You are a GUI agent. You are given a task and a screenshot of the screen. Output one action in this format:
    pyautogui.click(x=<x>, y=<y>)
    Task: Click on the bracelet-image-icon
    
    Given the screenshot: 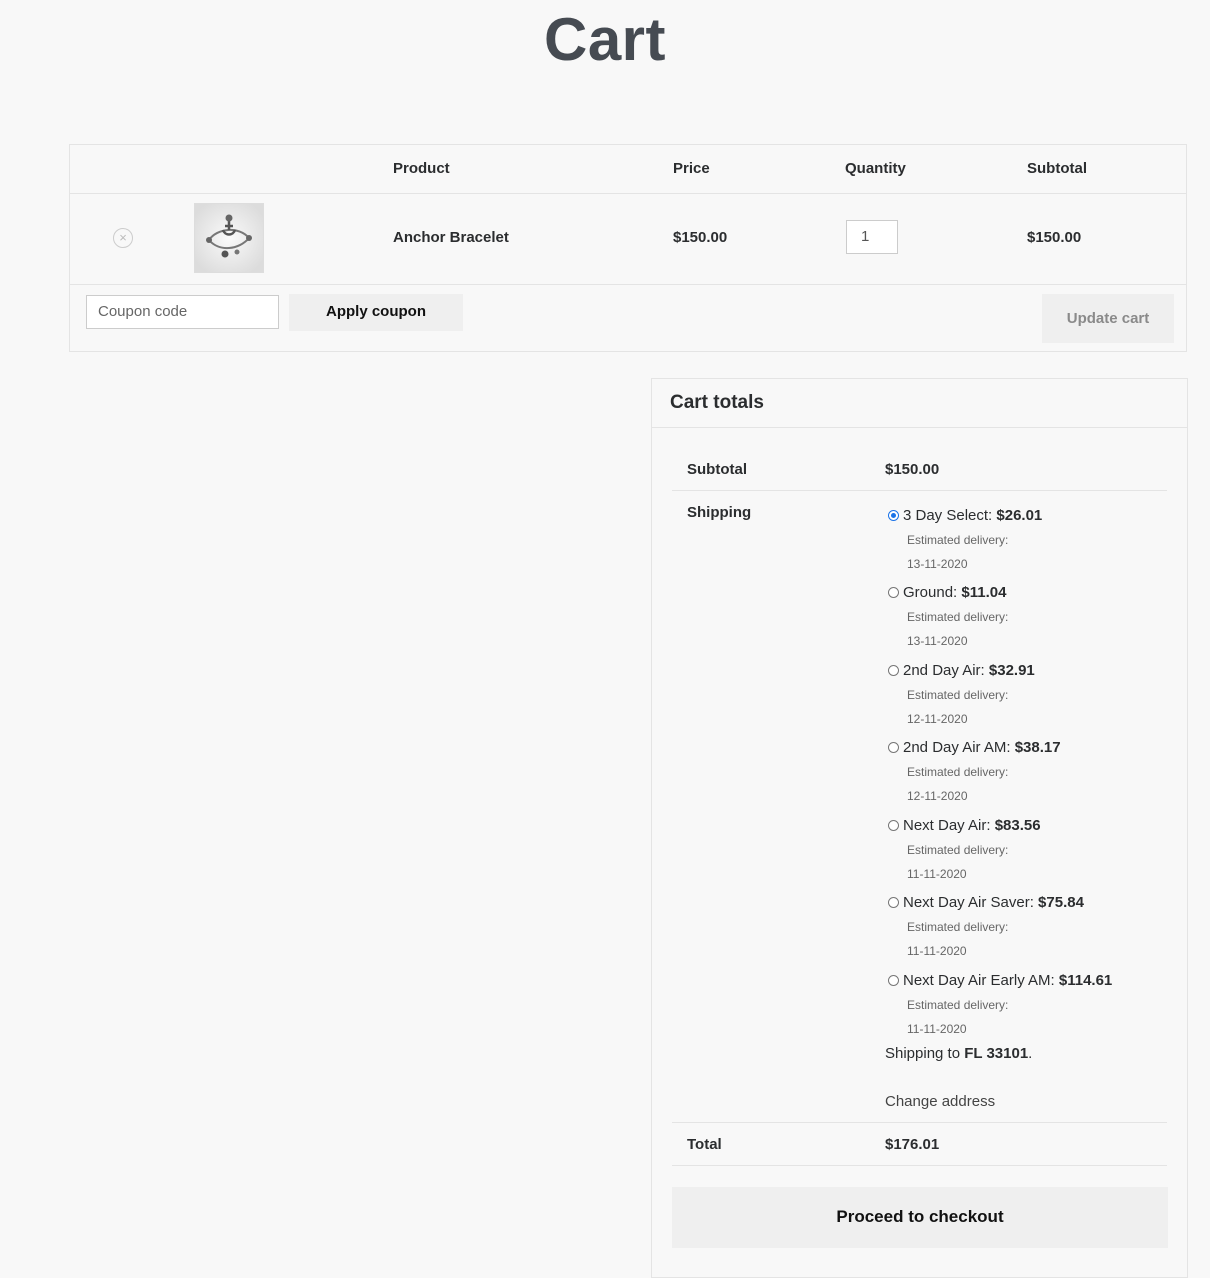 What is the action you would take?
    pyautogui.click(x=229, y=238)
    